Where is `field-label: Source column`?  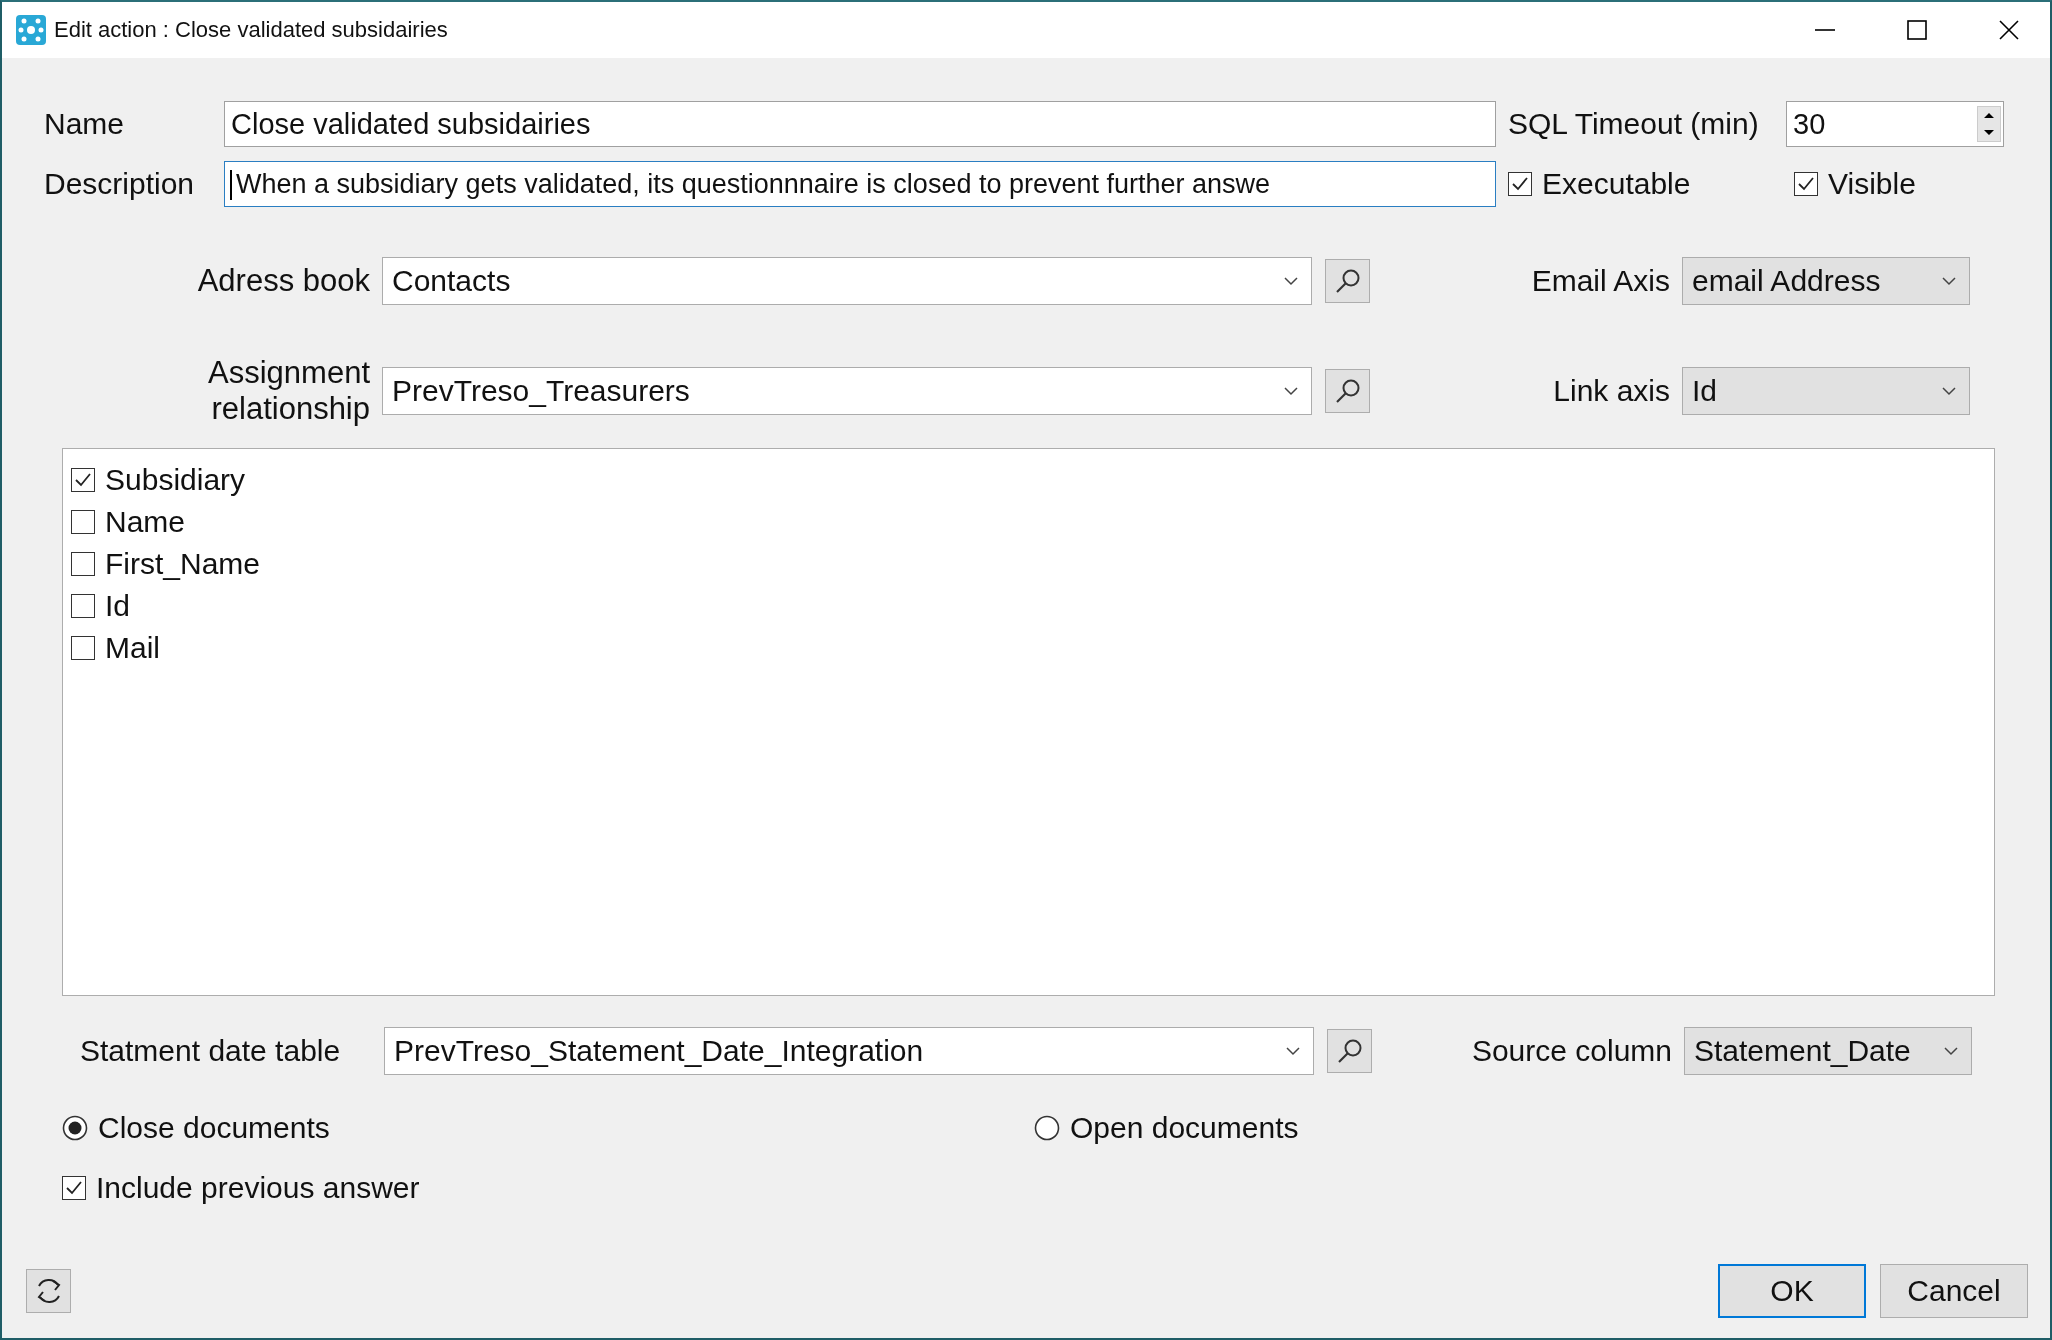 field-label: Source column is located at coordinates (1571, 1051).